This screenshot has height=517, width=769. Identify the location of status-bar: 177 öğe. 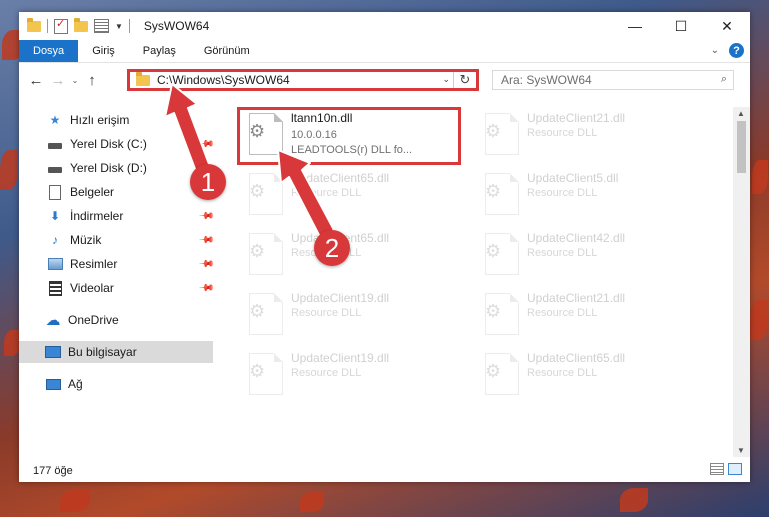
(384, 470).